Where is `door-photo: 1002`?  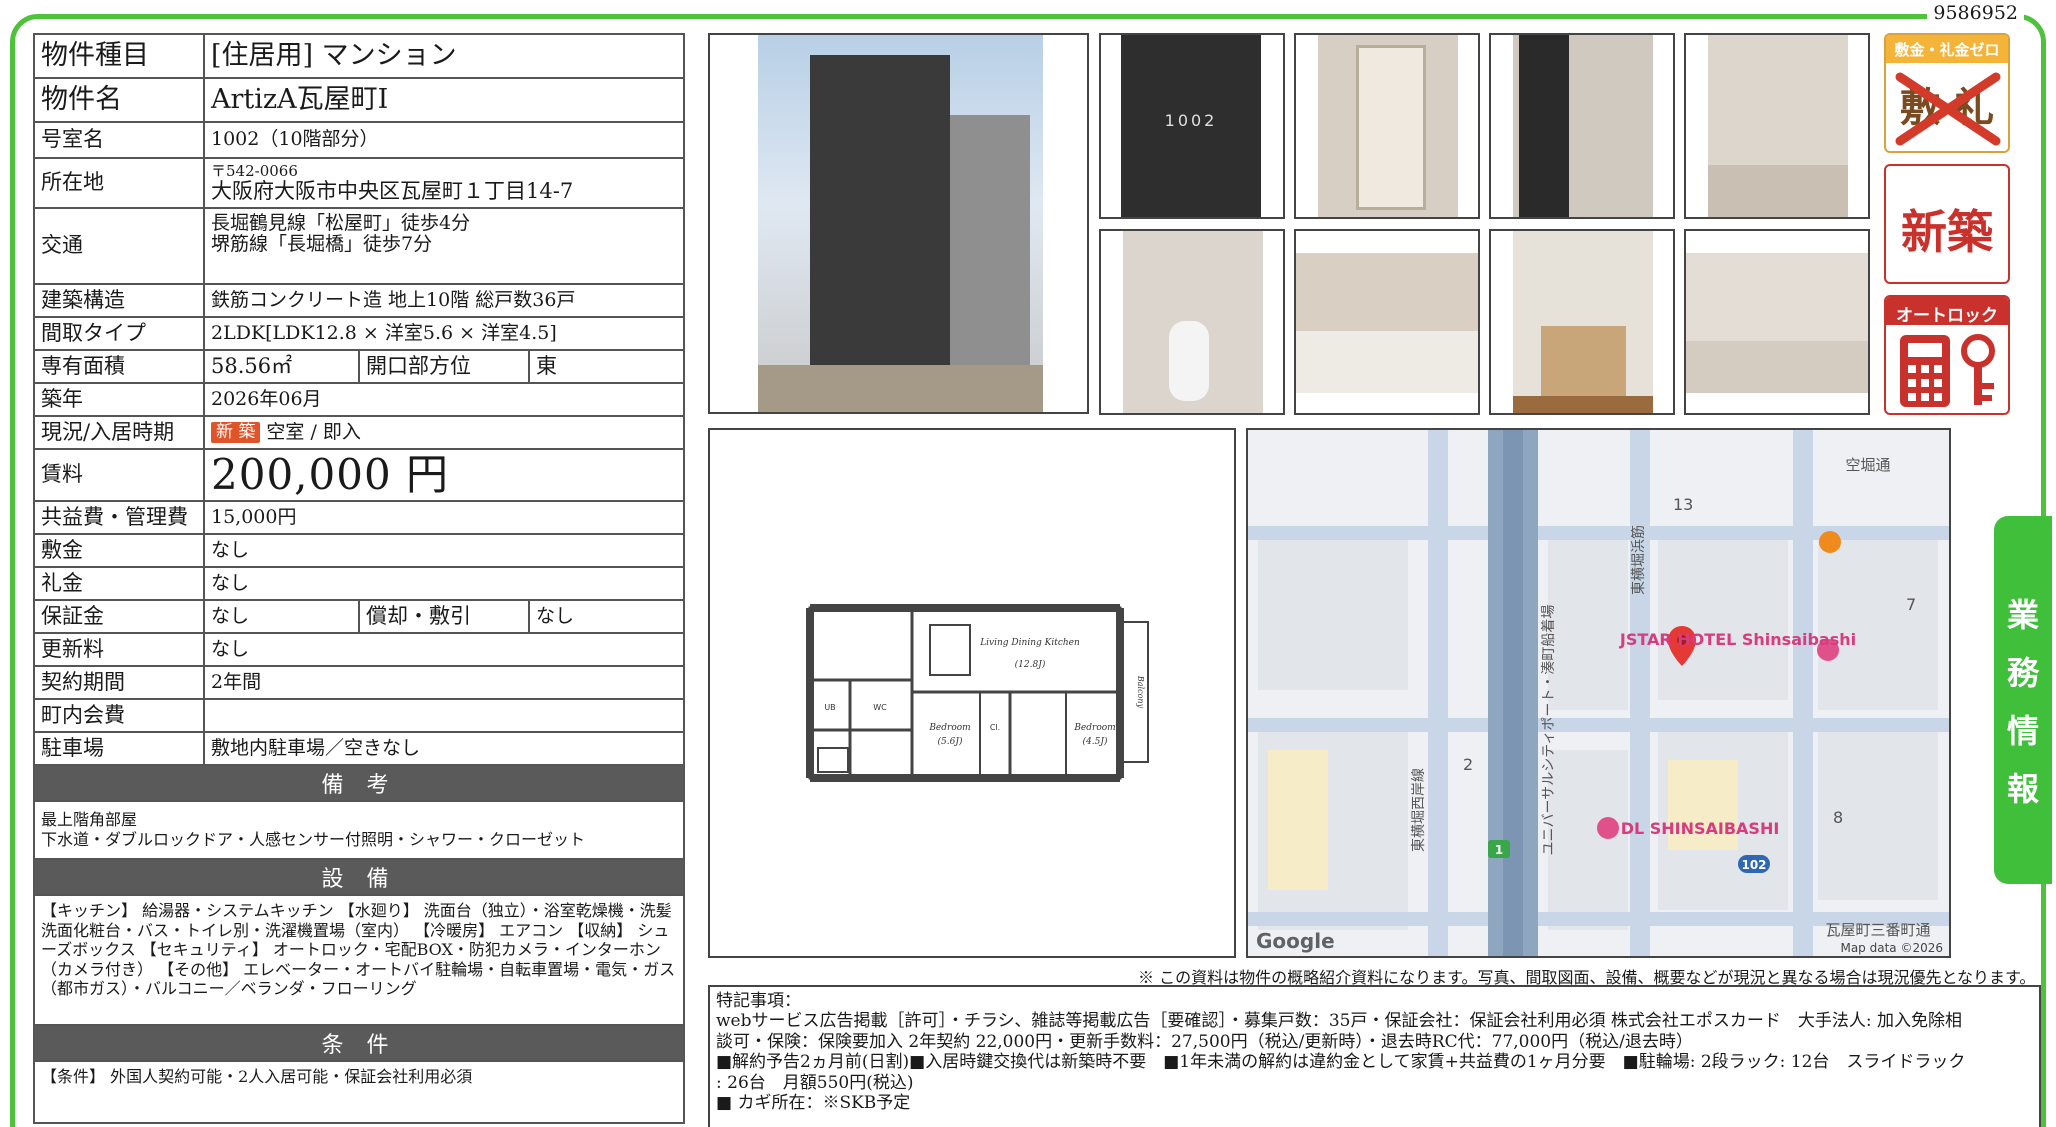
door-photo: 1002 is located at coordinates (1192, 126).